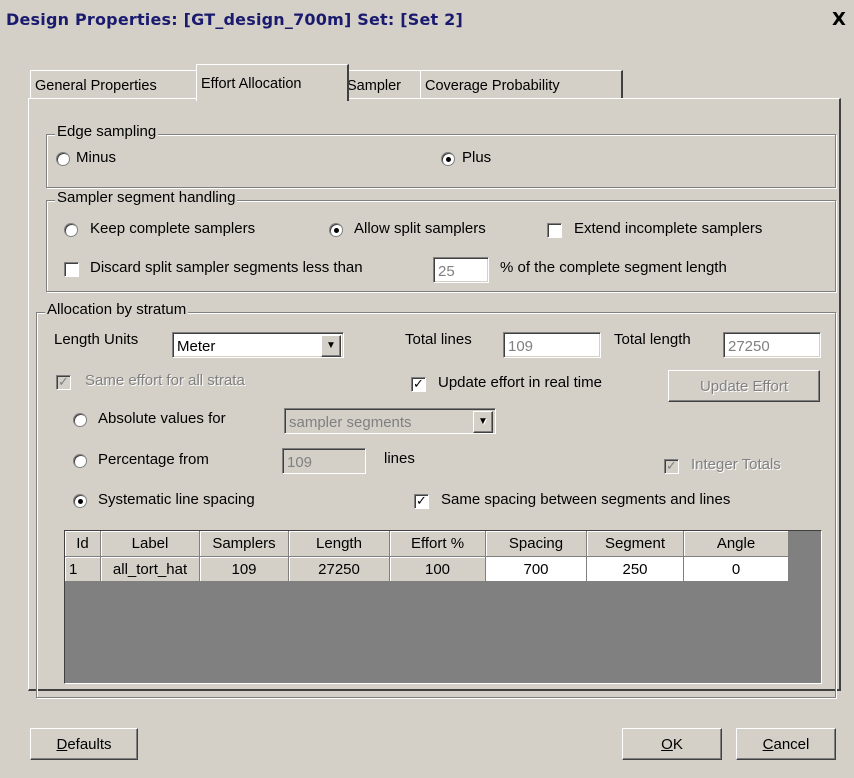  Describe the element at coordinates (744, 386) in the screenshot. I see `update-effort-button: Update Effort` at that location.